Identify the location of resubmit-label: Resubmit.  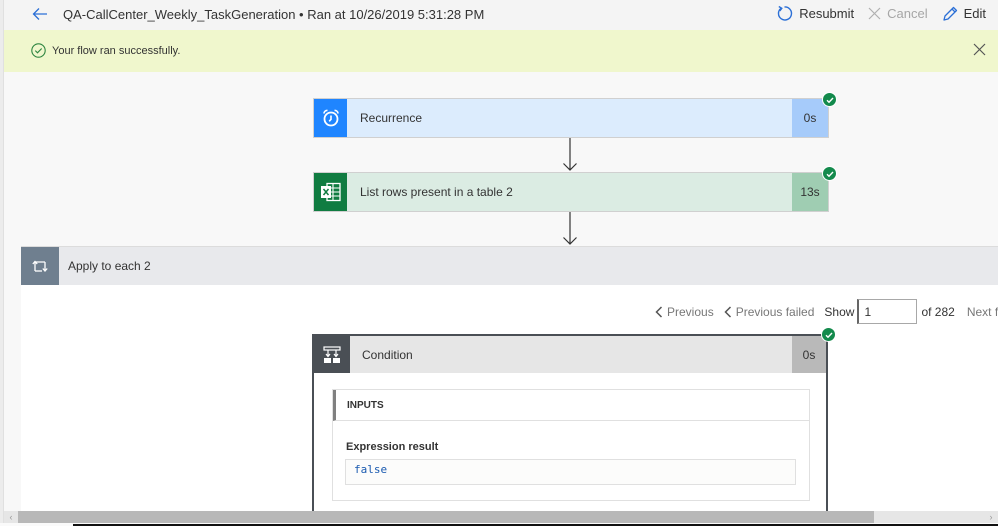
(827, 13).